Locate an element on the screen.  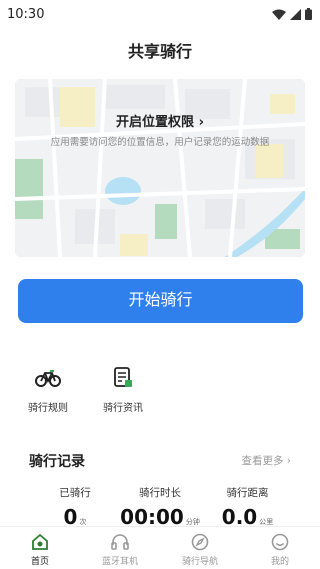
home-icon is located at coordinates (40, 541).